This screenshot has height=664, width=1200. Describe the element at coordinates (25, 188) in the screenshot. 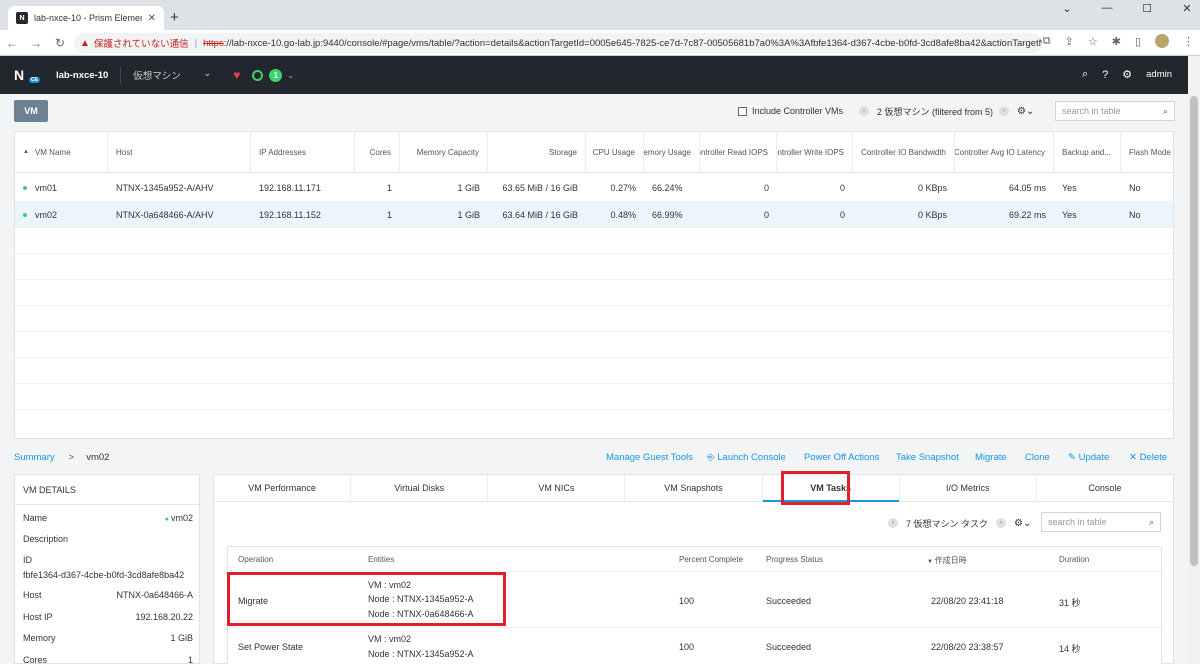

I see `power-on-icon` at that location.